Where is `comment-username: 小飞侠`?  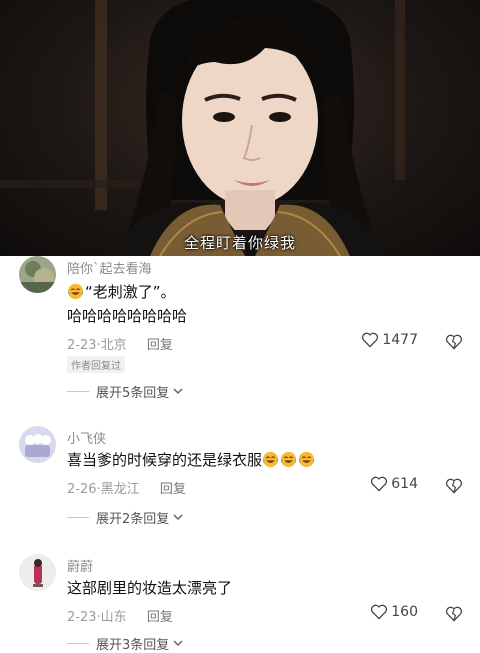
comment-username: 小飞侠 is located at coordinates (86, 437).